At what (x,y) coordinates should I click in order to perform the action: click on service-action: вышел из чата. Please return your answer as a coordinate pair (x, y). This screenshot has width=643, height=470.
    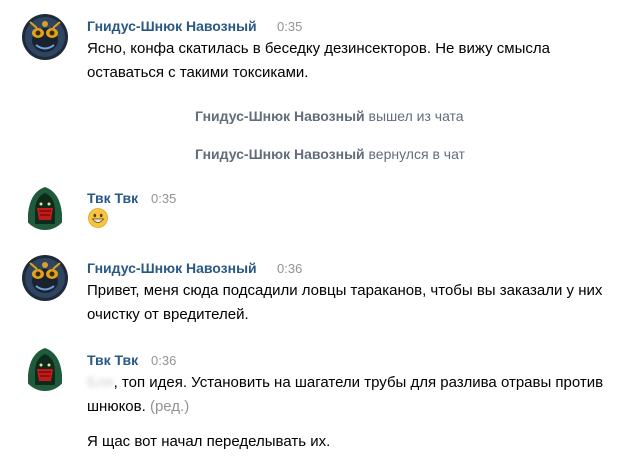
    Looking at the image, I should click on (416, 116).